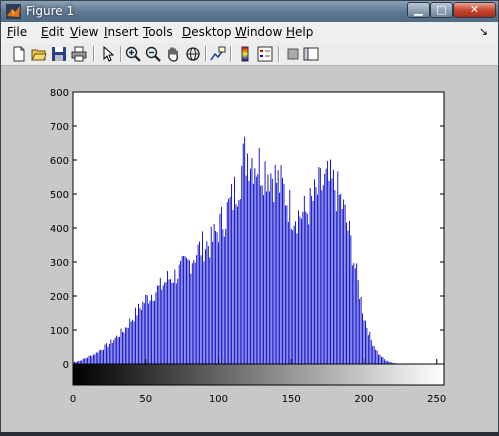  I want to click on y-tick-label: 600, so click(59, 161).